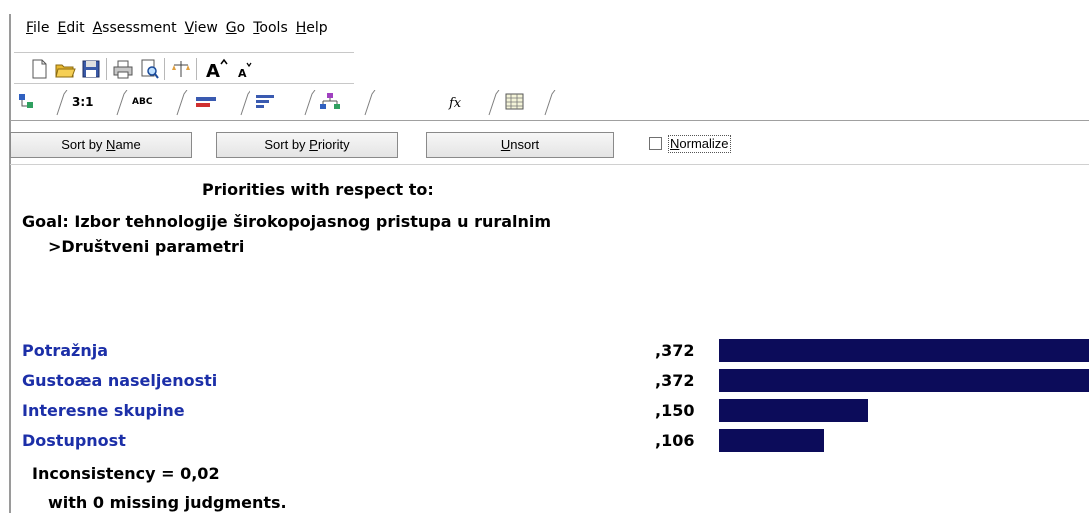 The image size is (1089, 513). I want to click on tab-pairwise-graphical, so click(221, 103).